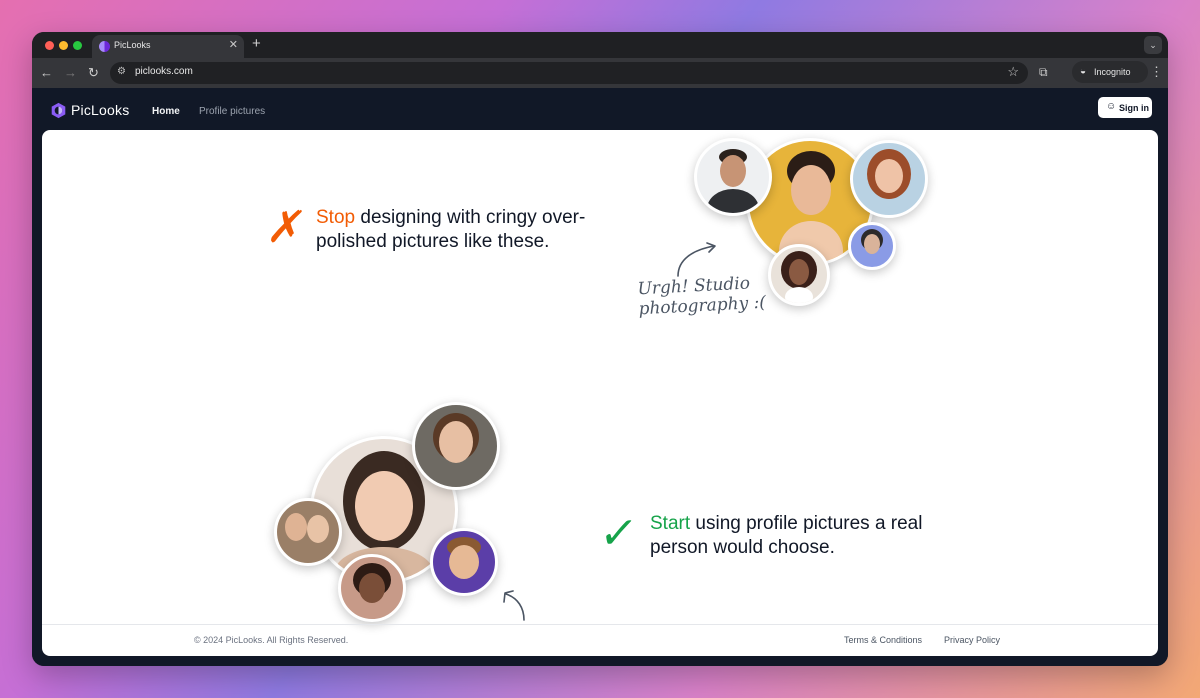 Image resolution: width=1200 pixels, height=698 pixels. Describe the element at coordinates (696, 259) in the screenshot. I see `curved-arrow-icon` at that location.